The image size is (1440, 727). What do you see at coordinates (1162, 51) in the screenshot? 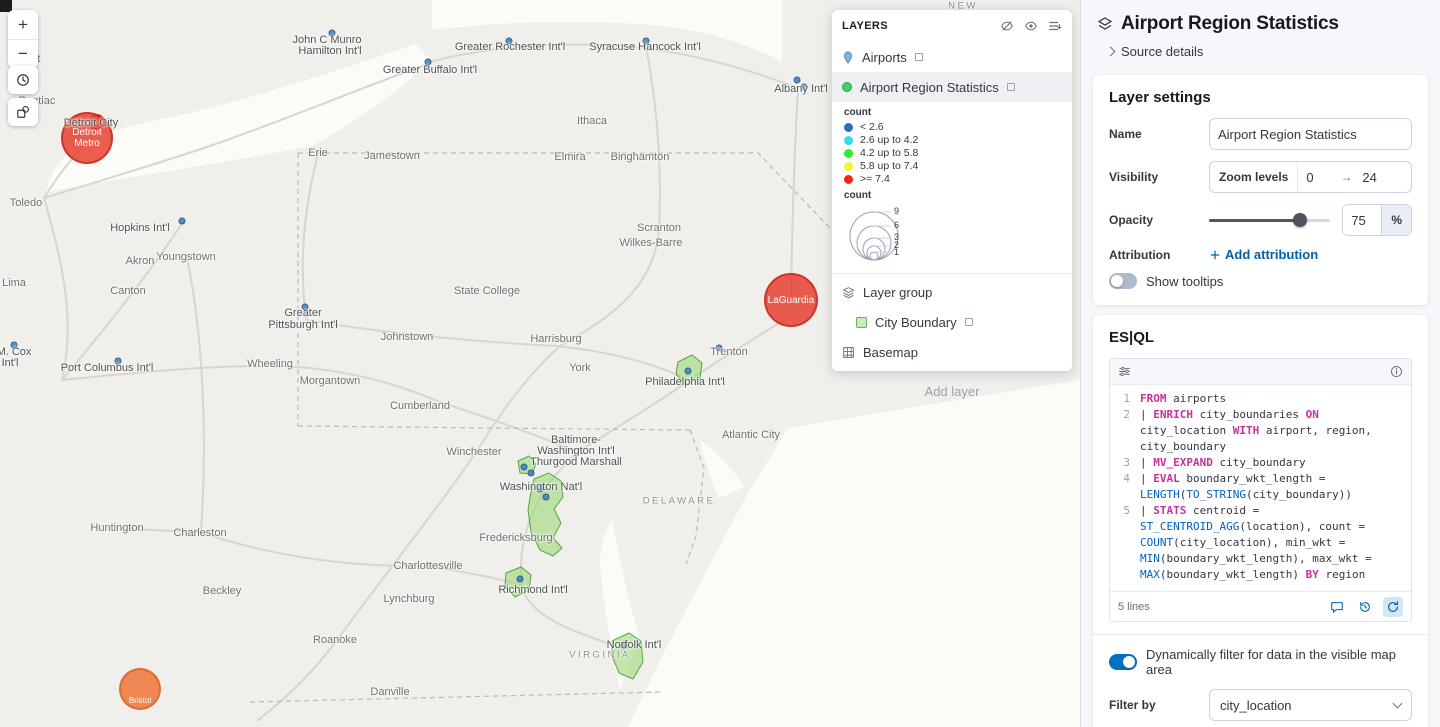
I see `source-details-label: Source details` at bounding box center [1162, 51].